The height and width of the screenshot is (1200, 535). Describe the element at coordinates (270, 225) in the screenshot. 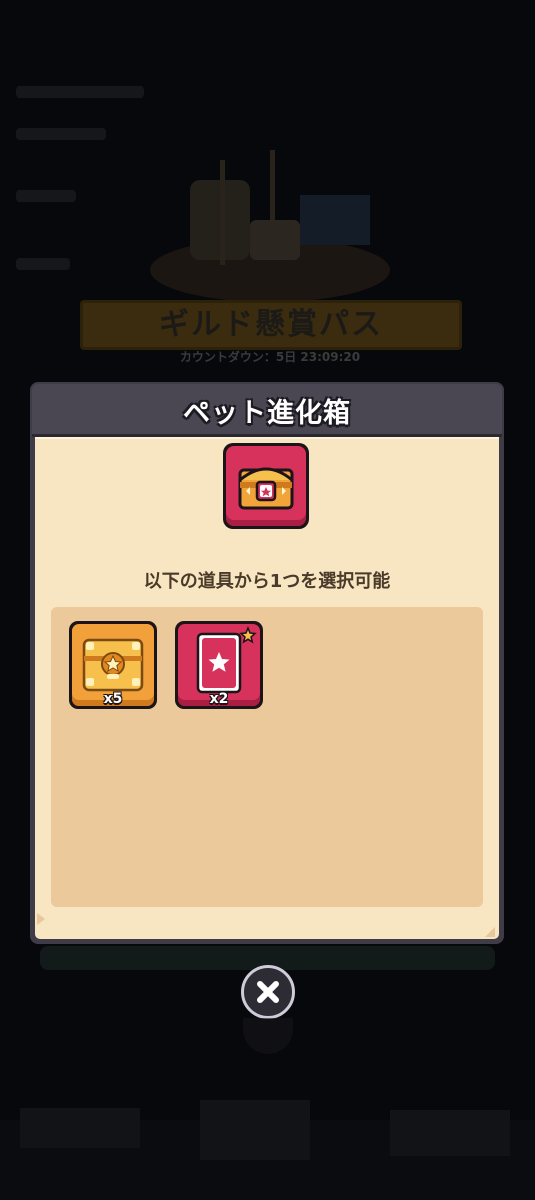

I see `ship-illustration` at that location.